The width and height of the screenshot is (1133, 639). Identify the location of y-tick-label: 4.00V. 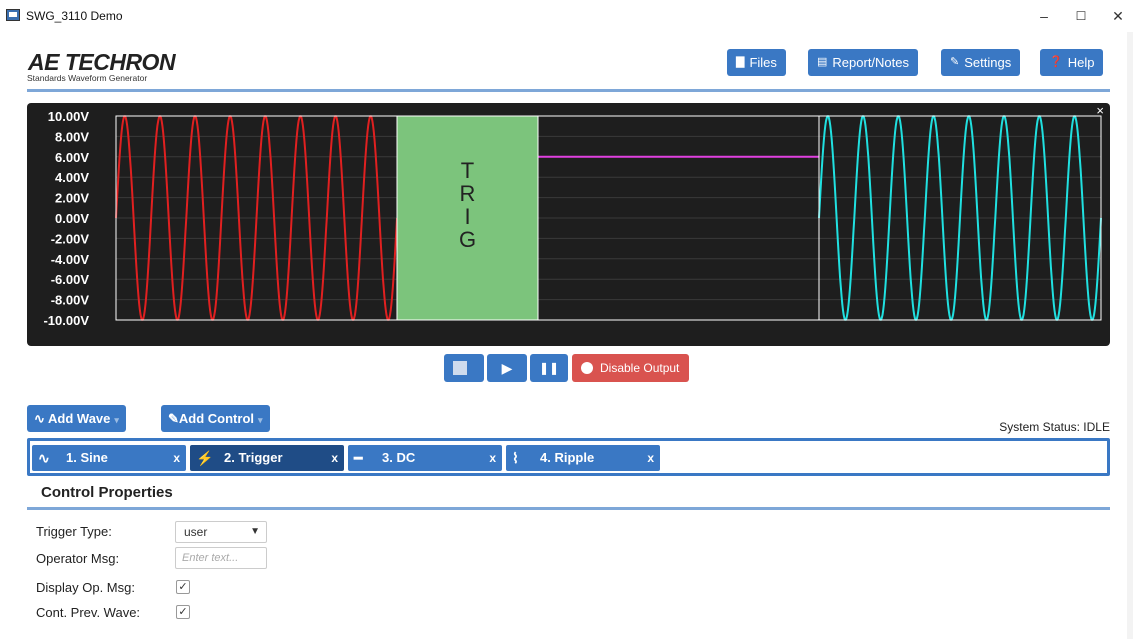
(72, 177).